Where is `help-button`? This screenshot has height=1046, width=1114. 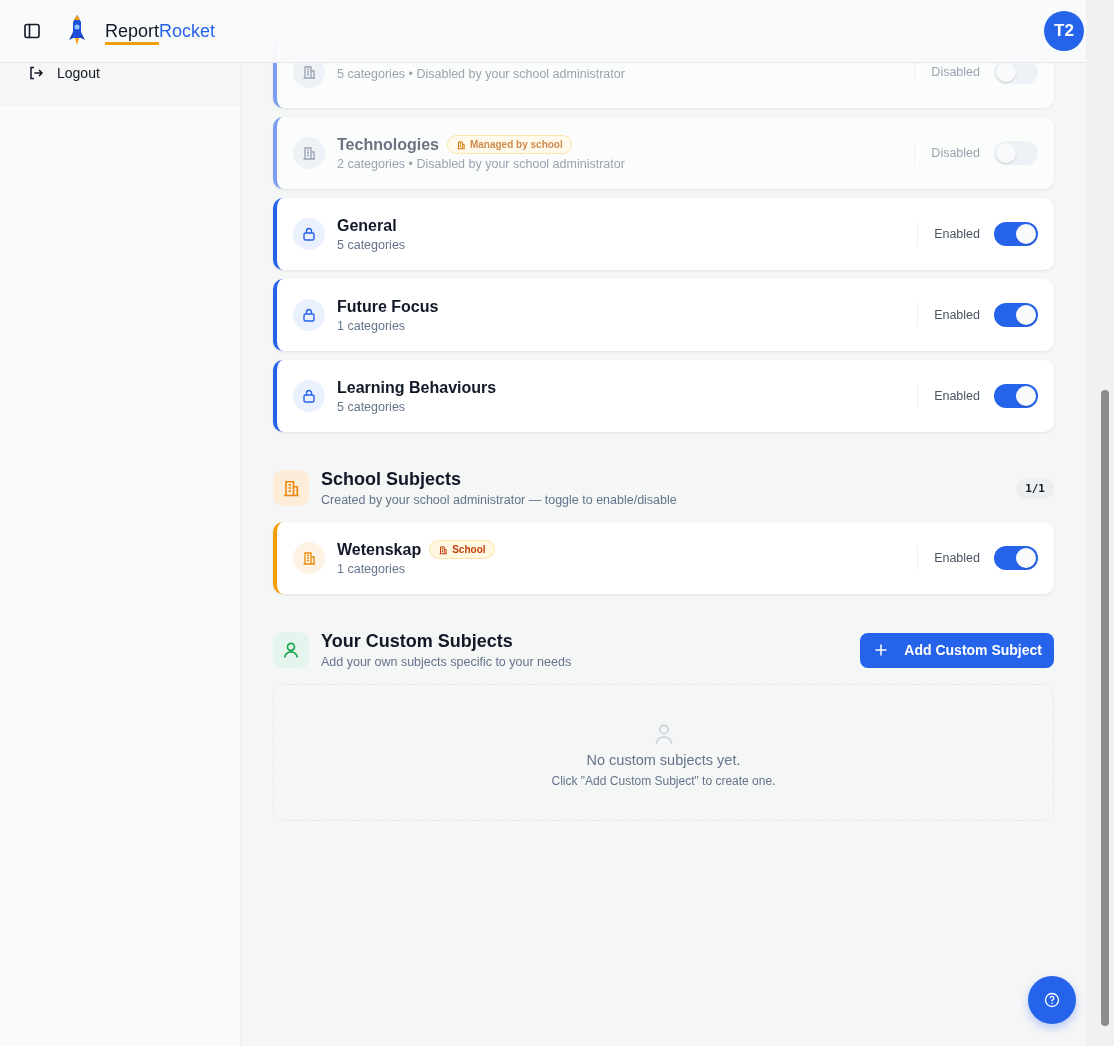
help-button is located at coordinates (1052, 1000).